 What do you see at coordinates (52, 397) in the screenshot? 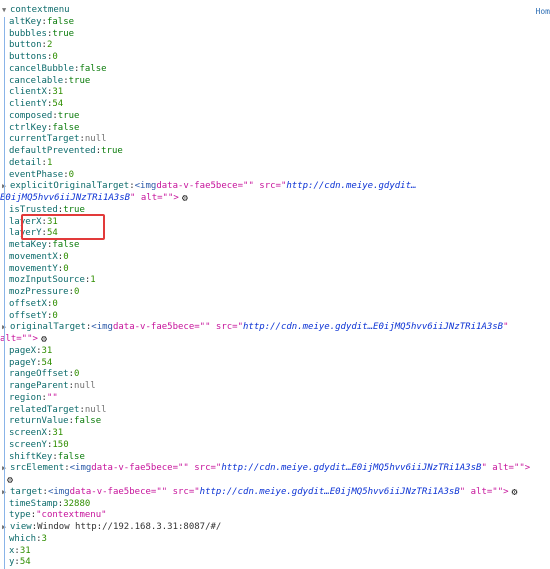
I see `property-value: ""` at bounding box center [52, 397].